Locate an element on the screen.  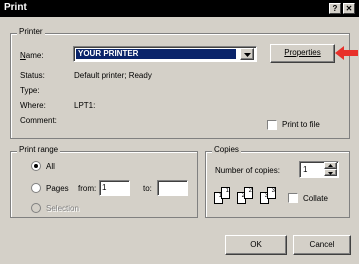
spin-down-button is located at coordinates (330, 172).